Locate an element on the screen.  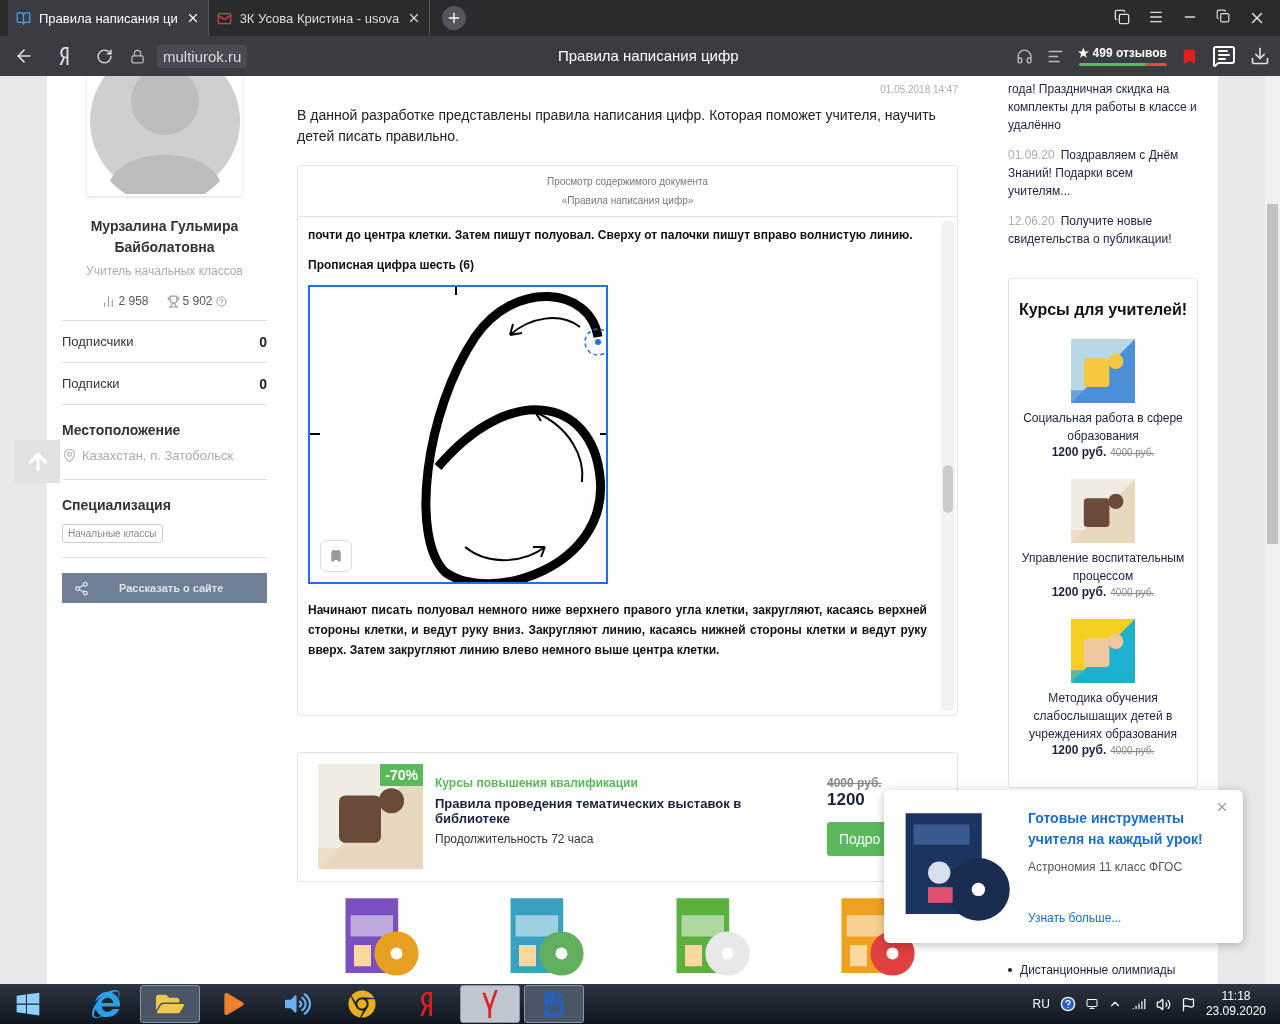
browser-tab: Правила написания ци is located at coordinates (108, 18).